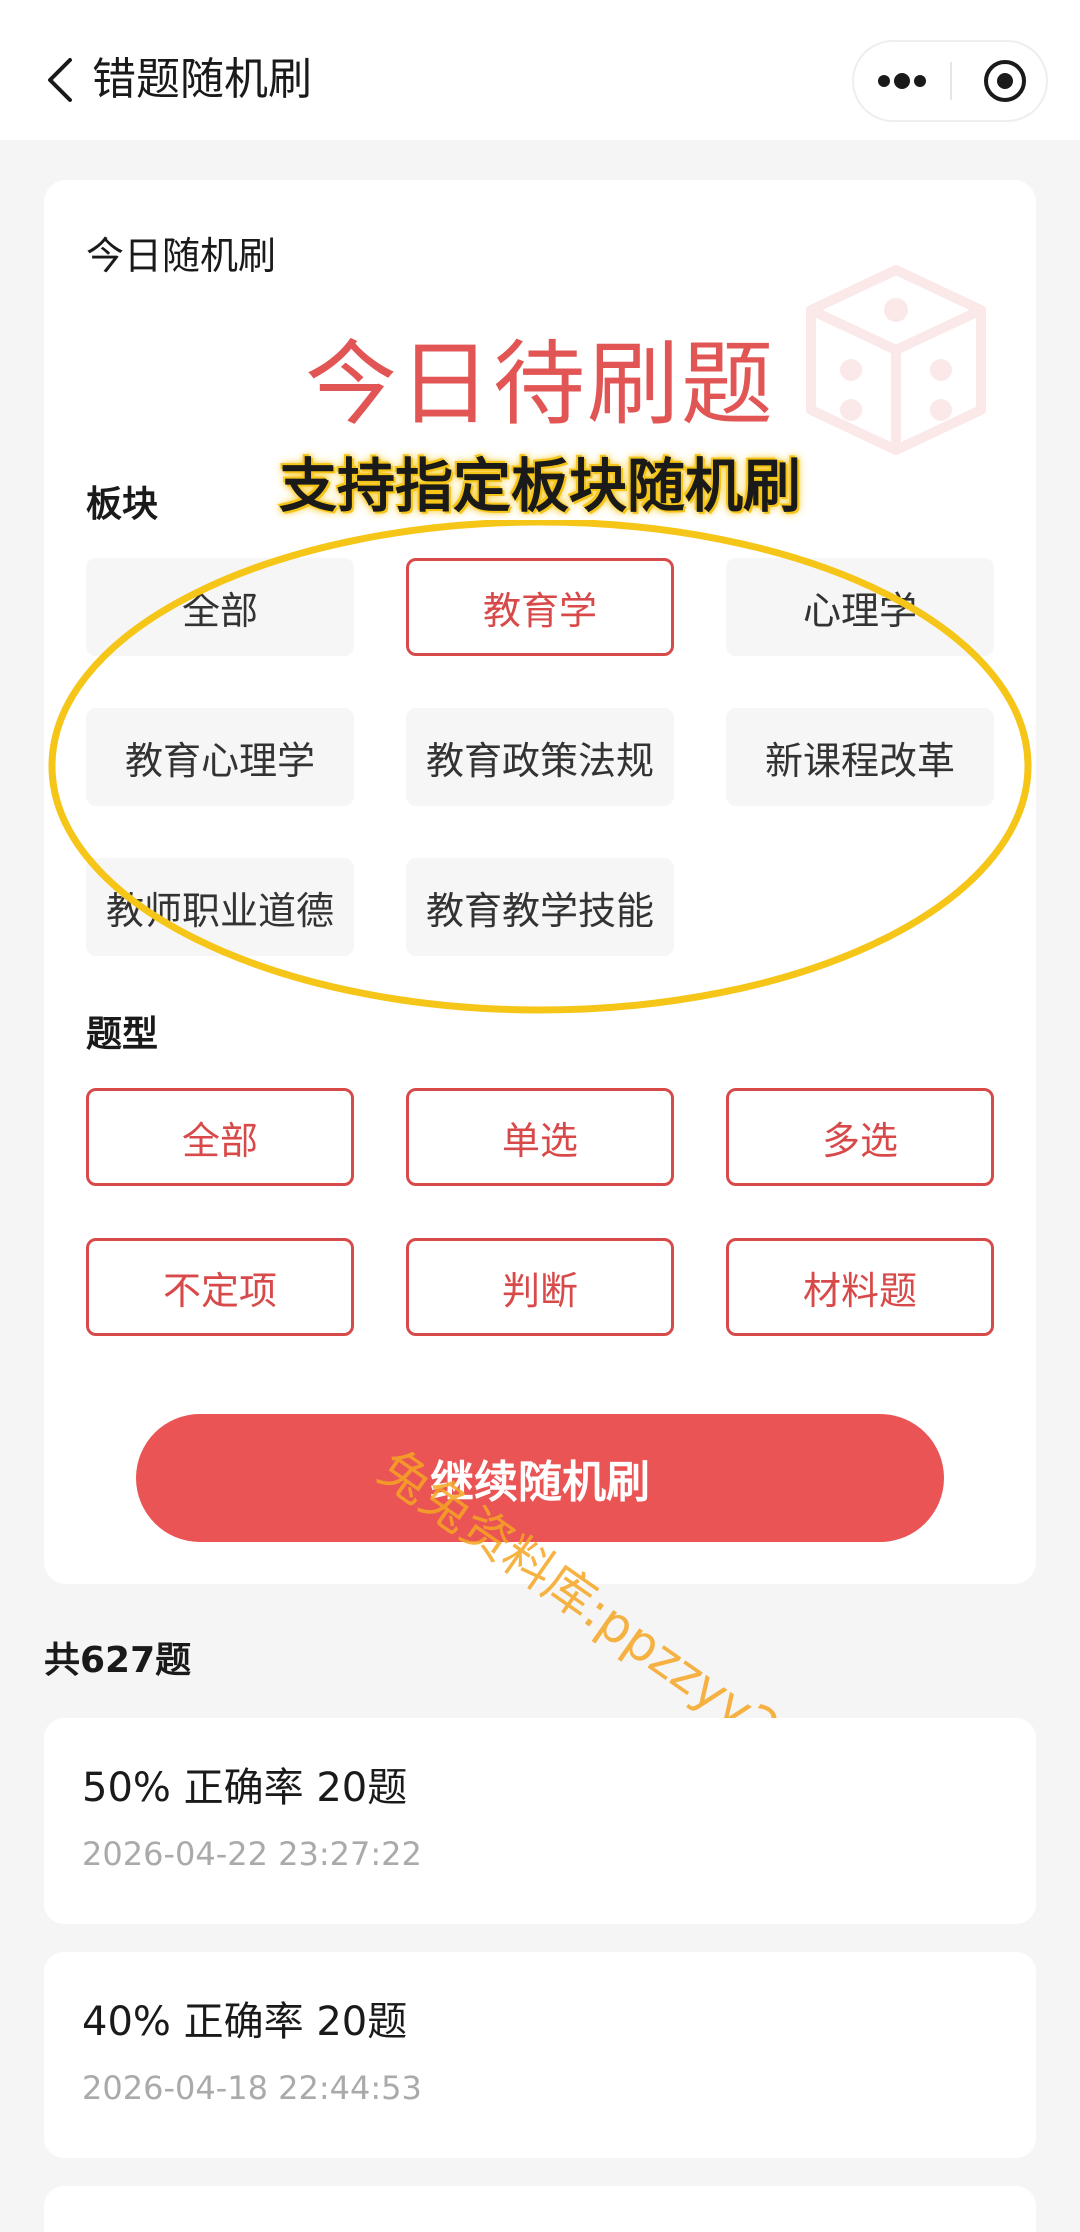  I want to click on section-label: 板块, so click(122, 504).